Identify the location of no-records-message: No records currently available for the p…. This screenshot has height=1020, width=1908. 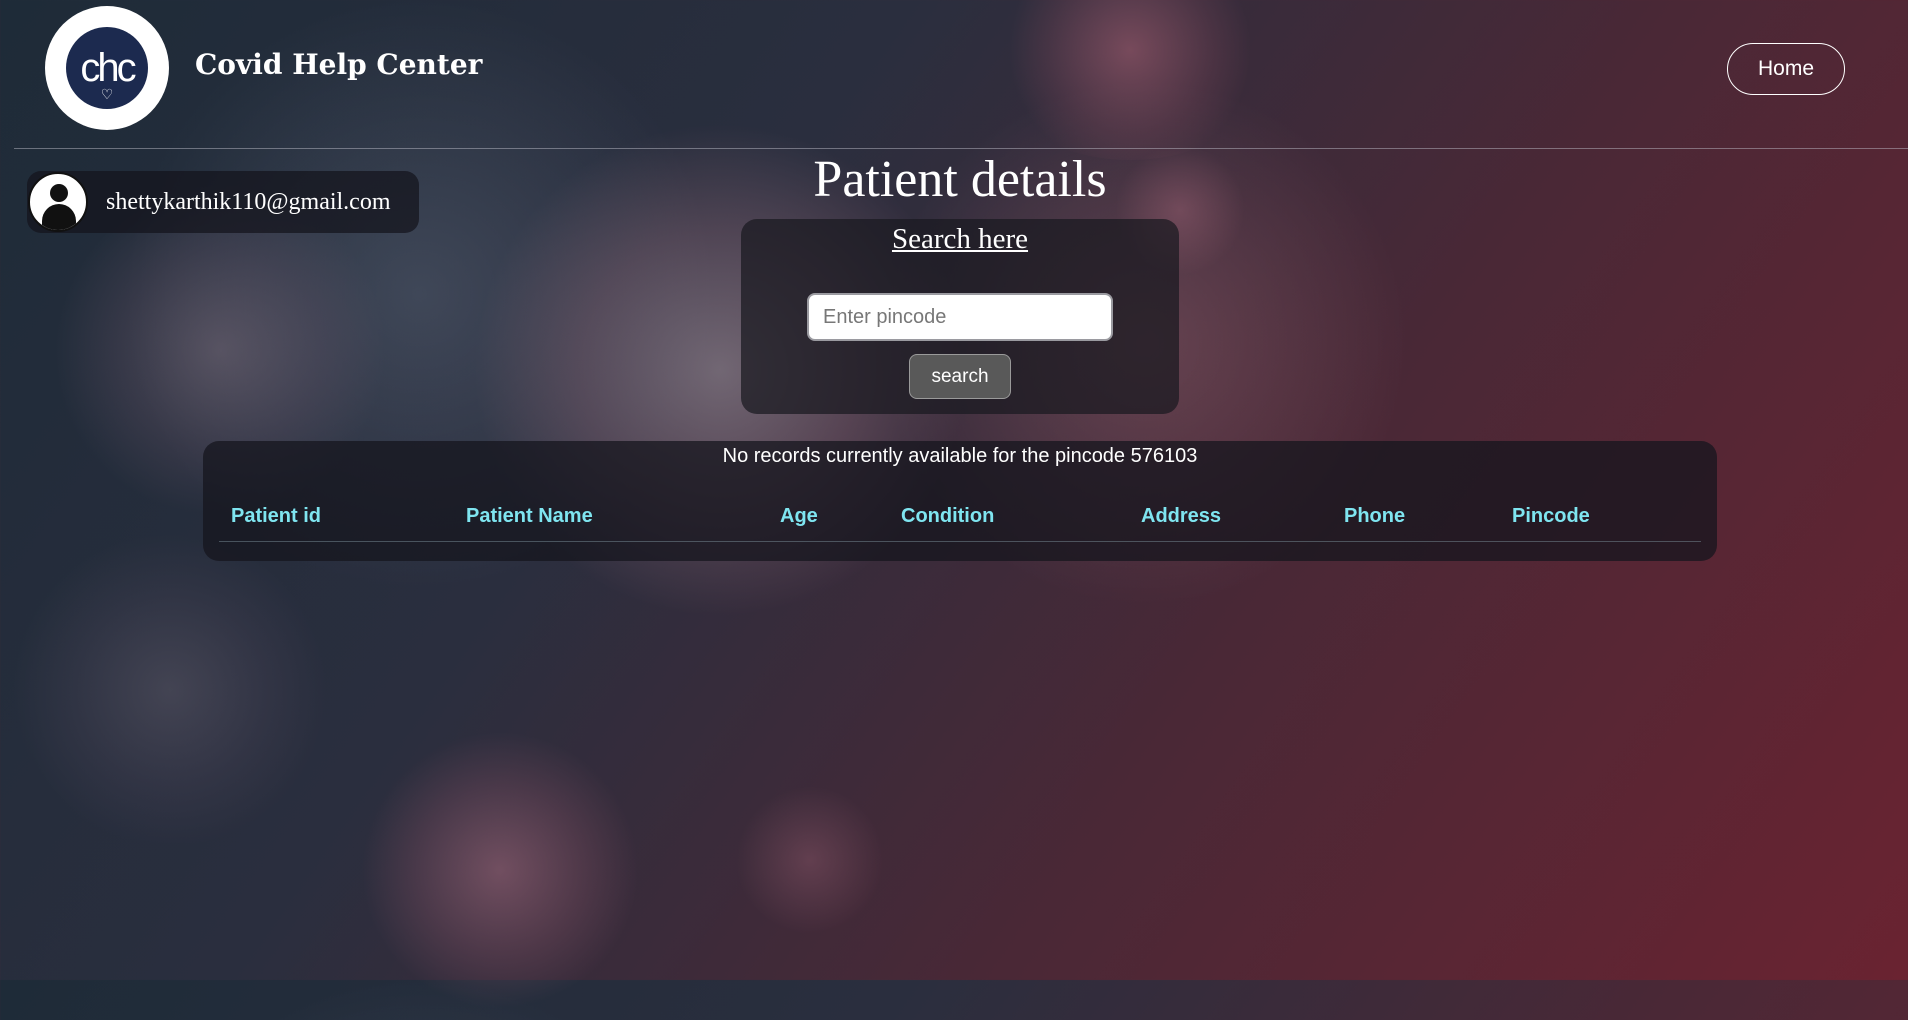
(960, 456).